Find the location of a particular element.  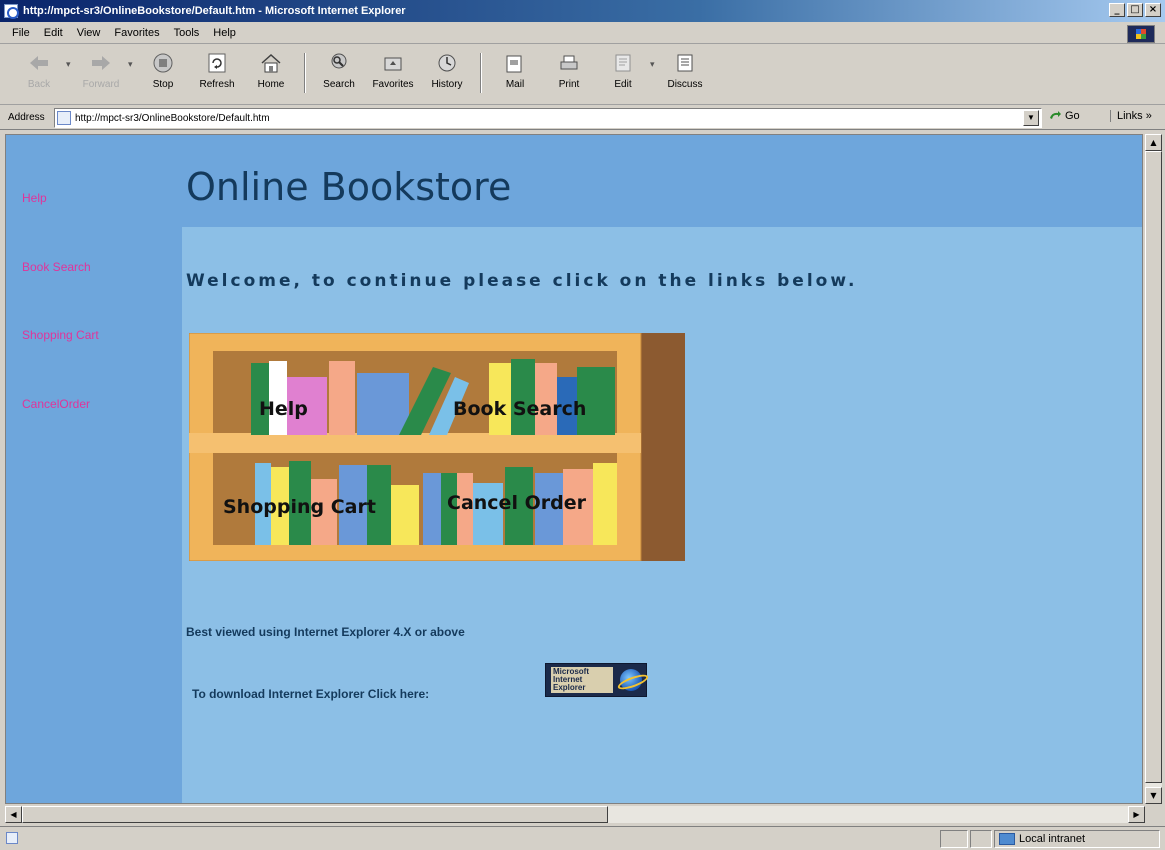

forward-label: Forward is located at coordinates (101, 84).